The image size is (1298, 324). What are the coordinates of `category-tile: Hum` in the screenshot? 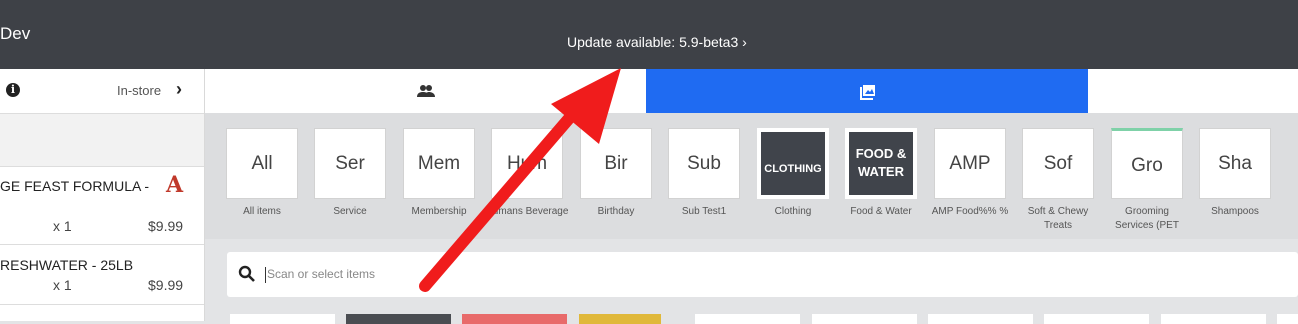 It's located at (527, 163).